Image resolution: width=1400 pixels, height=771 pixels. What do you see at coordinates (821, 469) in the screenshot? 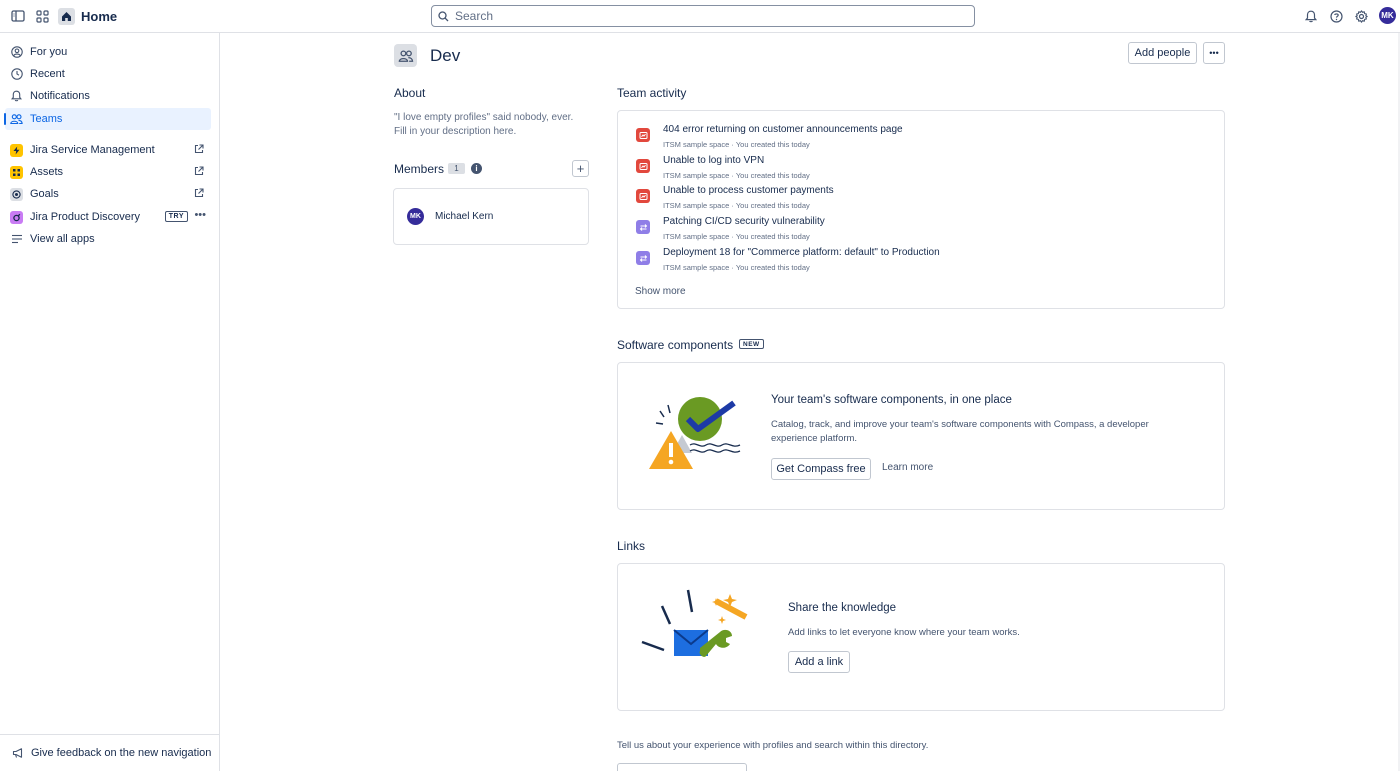
I see `get-compass-button: Get Compass free` at bounding box center [821, 469].